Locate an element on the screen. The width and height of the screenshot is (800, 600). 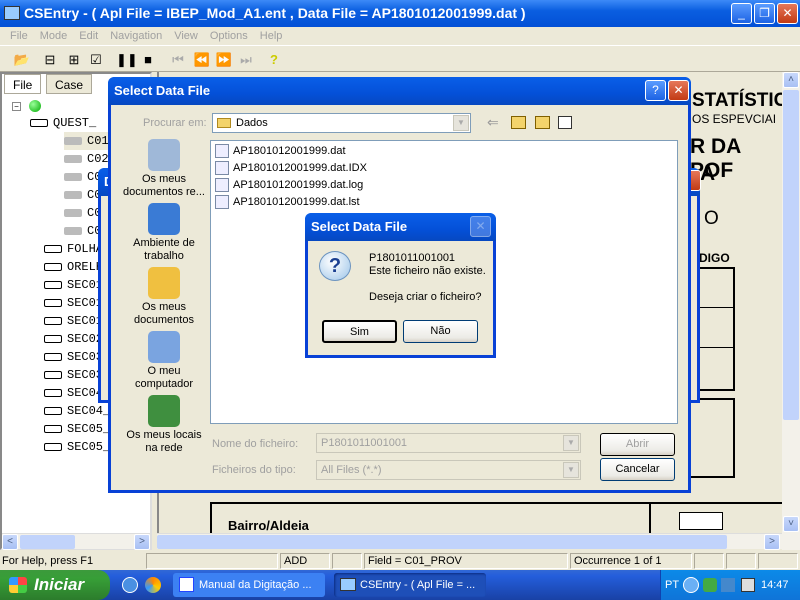
ie-icon is located at coordinates (130, 585).